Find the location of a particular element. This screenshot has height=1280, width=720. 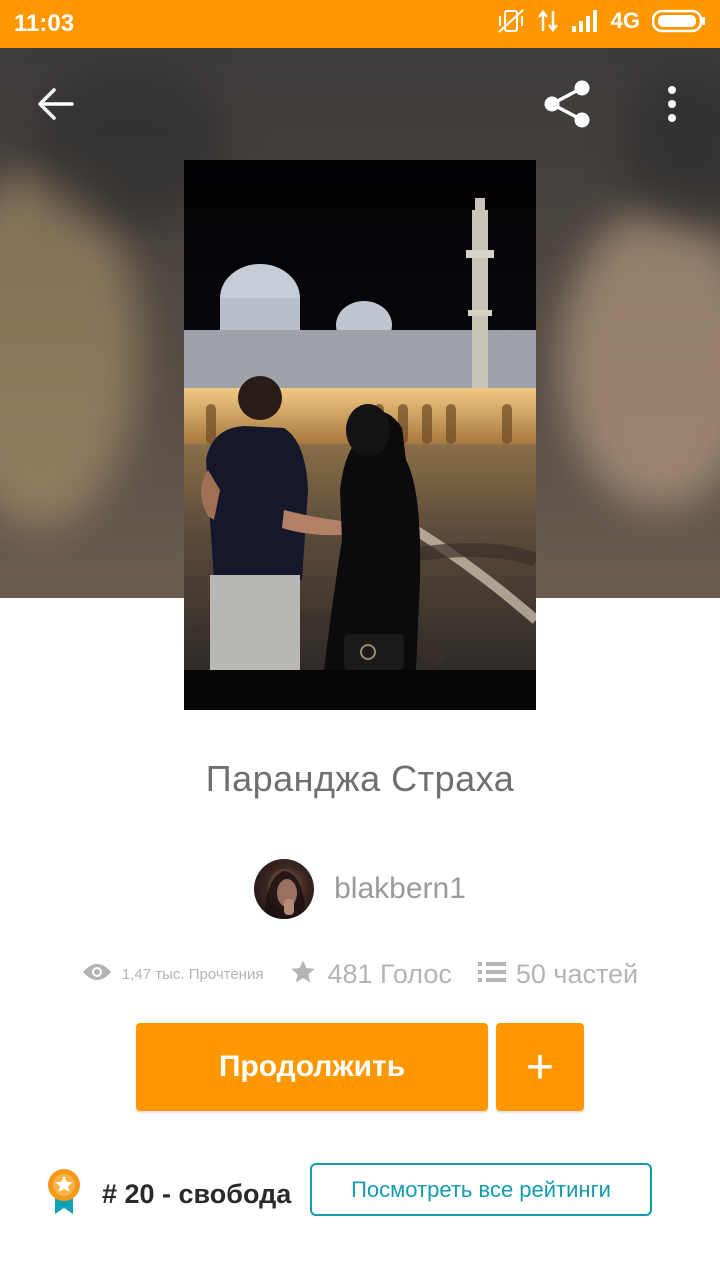

view-all-ratings-button: Посмотреть все рейтинги is located at coordinates (481, 1189).